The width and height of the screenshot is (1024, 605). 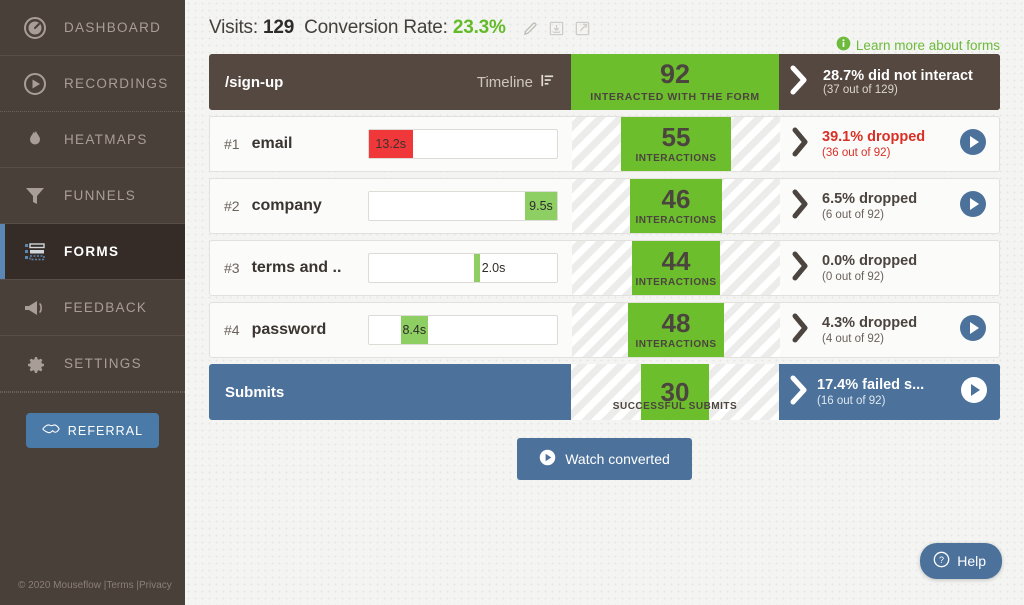 I want to click on dropped-text: 4.3% dropped (4 out of 92), so click(x=888, y=330).